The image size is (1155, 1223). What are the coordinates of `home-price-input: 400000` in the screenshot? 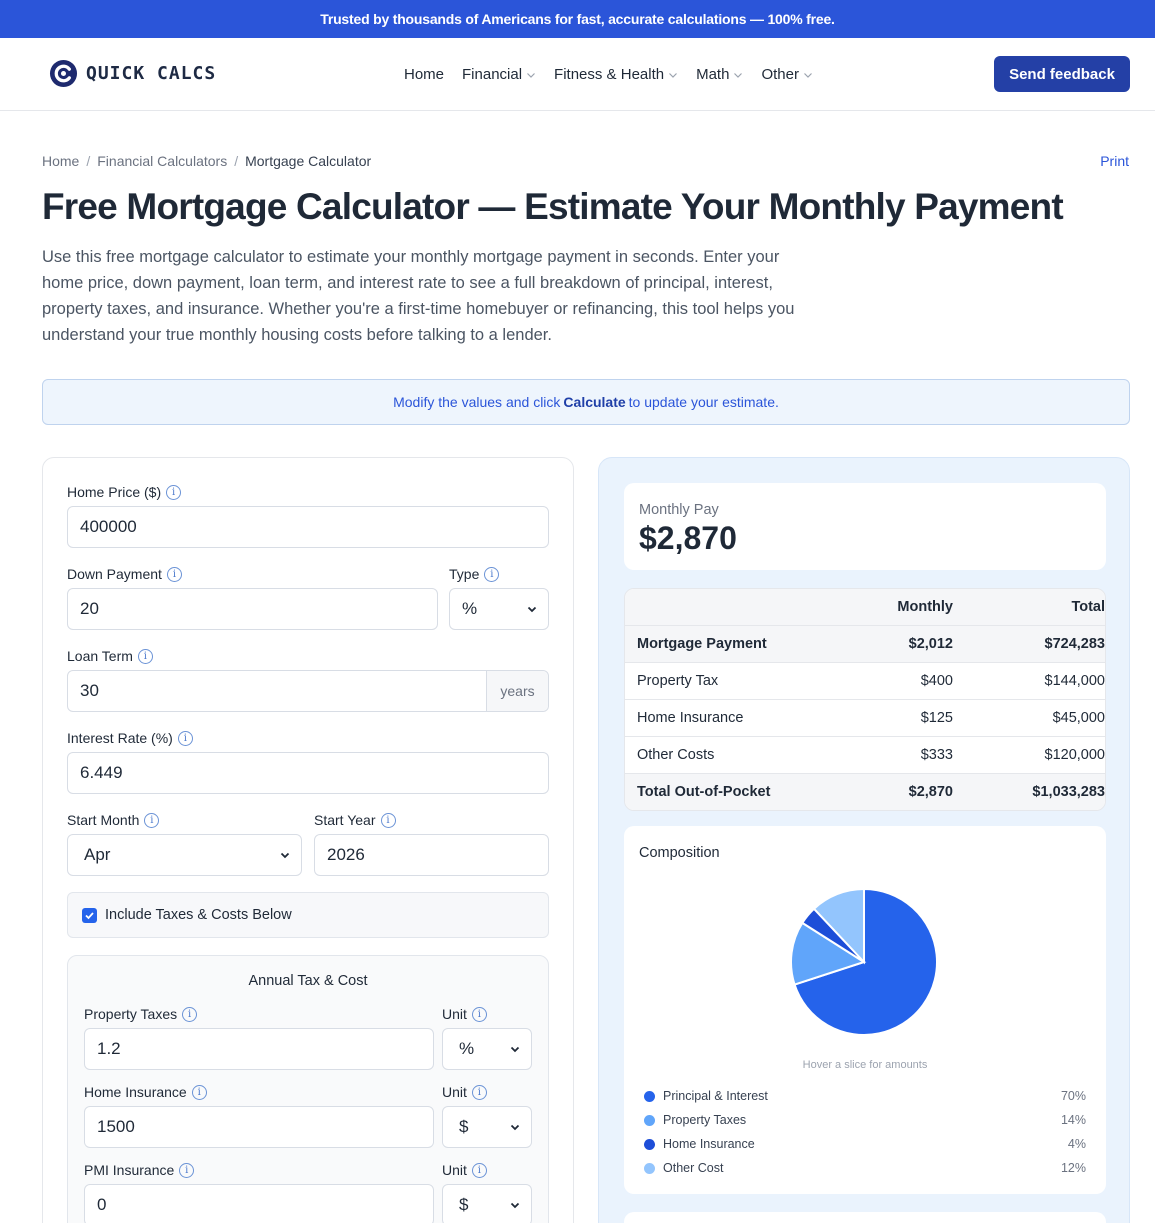 It's located at (308, 527).